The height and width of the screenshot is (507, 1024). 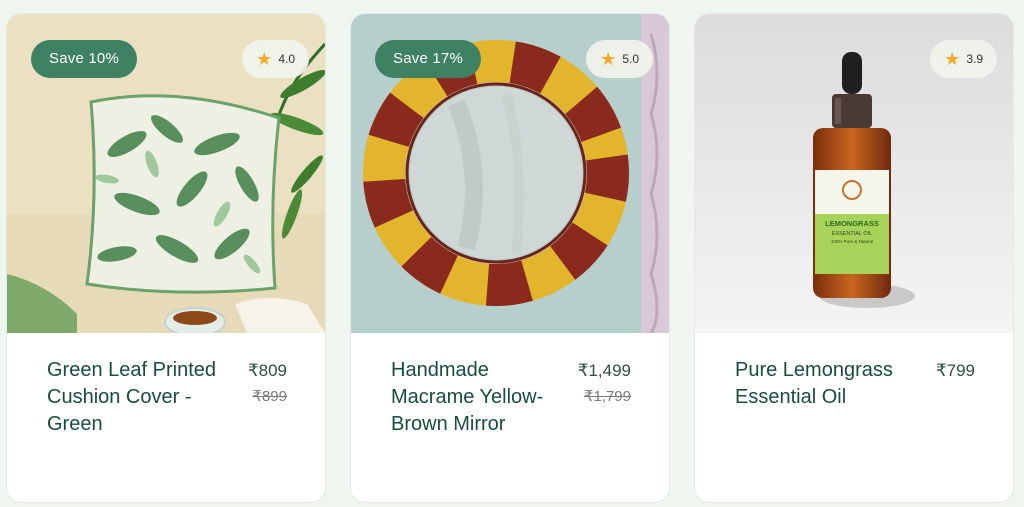 What do you see at coordinates (963, 59) in the screenshot?
I see `rating-badge: ★ 3.9` at bounding box center [963, 59].